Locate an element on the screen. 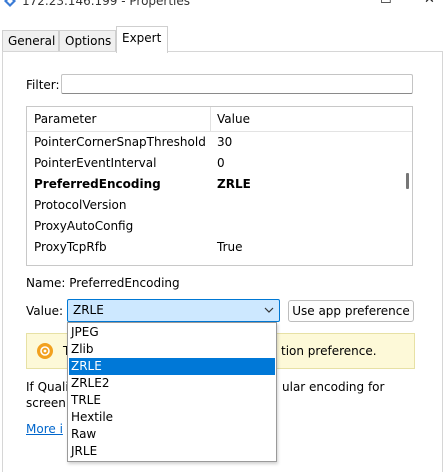 This screenshot has width=445, height=472. column-divider is located at coordinates (210, 119).